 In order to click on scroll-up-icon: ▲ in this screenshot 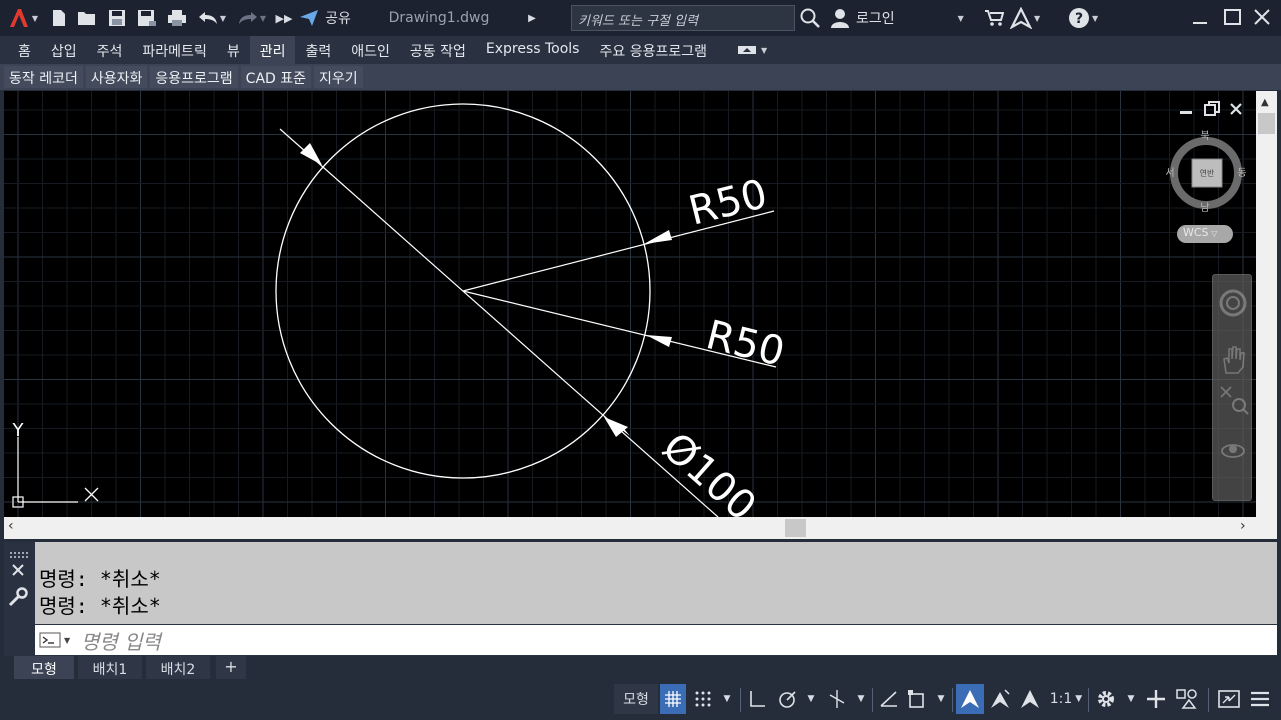, I will do `click(1265, 102)`.